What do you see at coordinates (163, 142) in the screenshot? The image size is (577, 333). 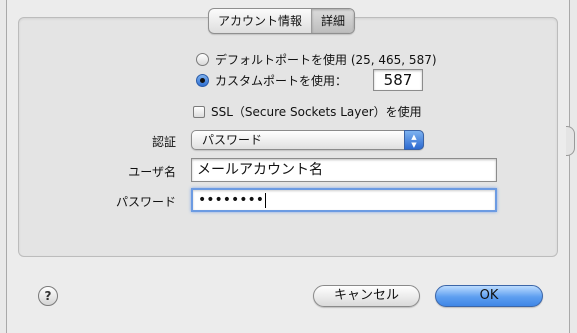 I see `auth-label: 認証` at bounding box center [163, 142].